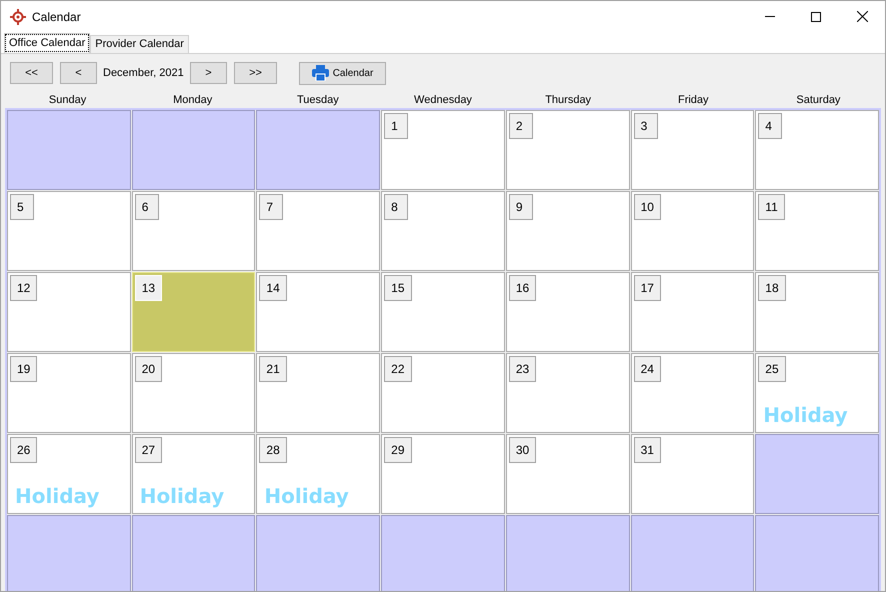 Image resolution: width=886 pixels, height=592 pixels. What do you see at coordinates (692, 474) in the screenshot?
I see `day-cell: 31` at bounding box center [692, 474].